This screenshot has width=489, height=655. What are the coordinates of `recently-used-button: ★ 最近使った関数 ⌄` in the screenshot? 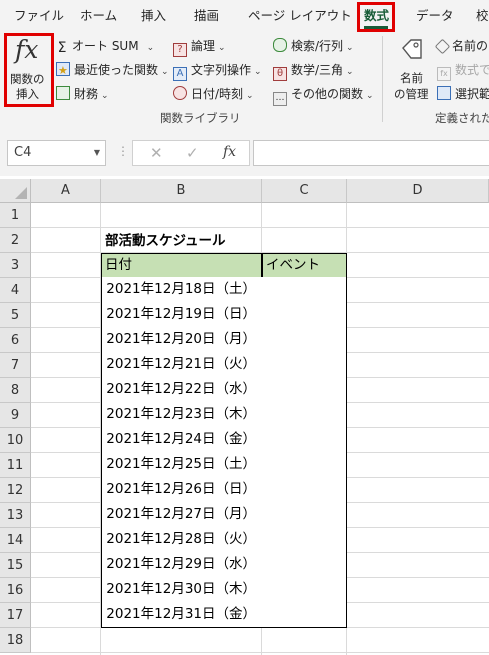 It's located at (112, 70).